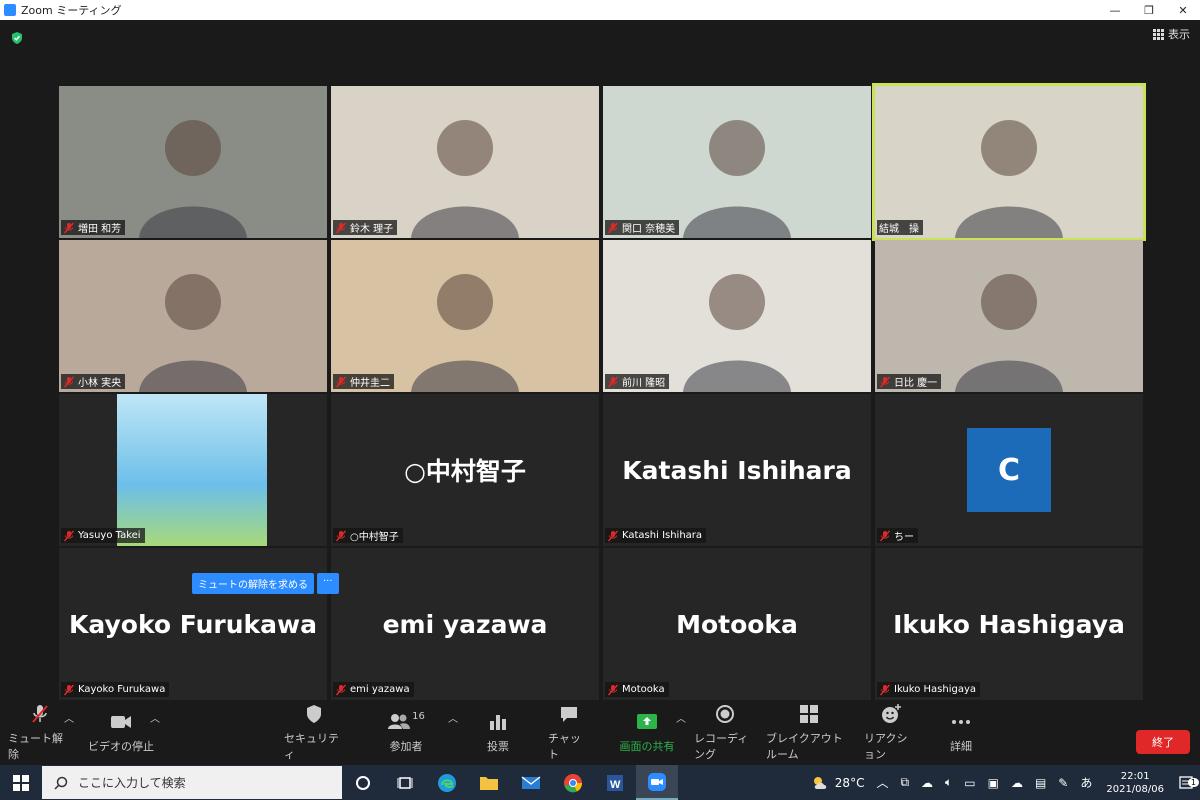 The image size is (1200, 800). I want to click on breakout-rooms-button: ブレイクアウトルーム, so click(809, 732).